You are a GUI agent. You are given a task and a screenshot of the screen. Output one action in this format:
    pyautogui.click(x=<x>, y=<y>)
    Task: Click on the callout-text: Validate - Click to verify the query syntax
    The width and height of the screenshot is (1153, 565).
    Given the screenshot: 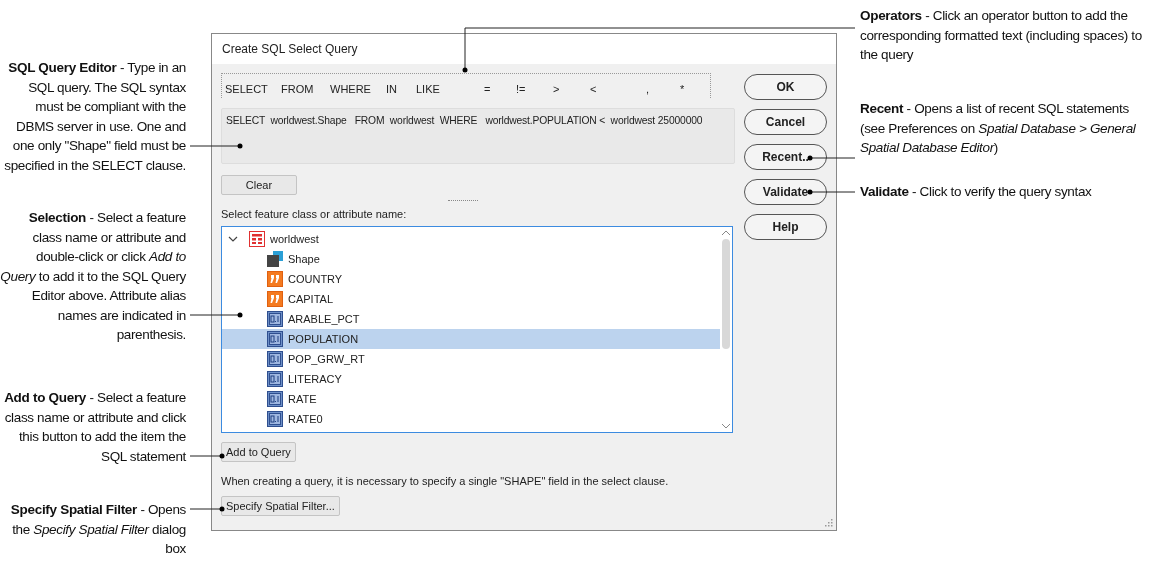 What is the action you would take?
    pyautogui.click(x=976, y=192)
    